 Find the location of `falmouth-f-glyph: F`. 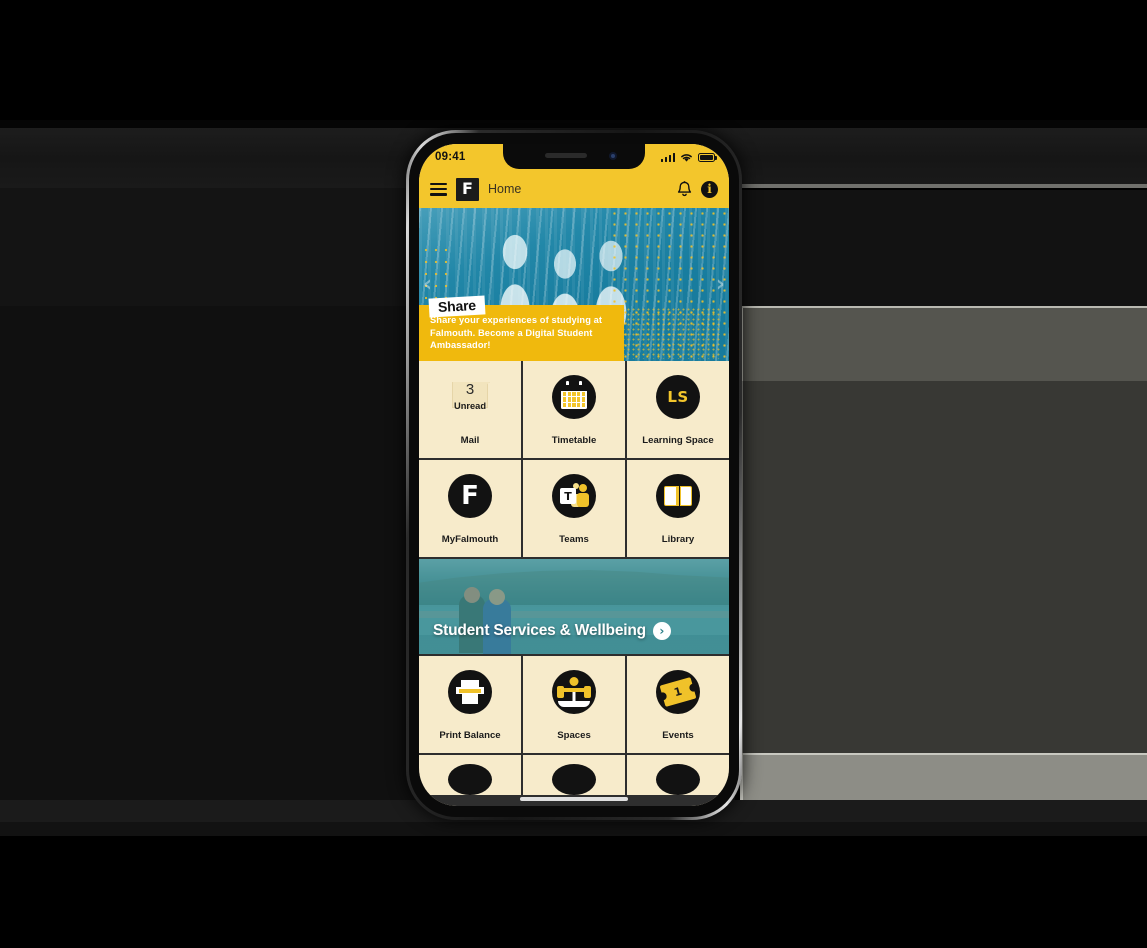

falmouth-f-glyph: F is located at coordinates (470, 496).